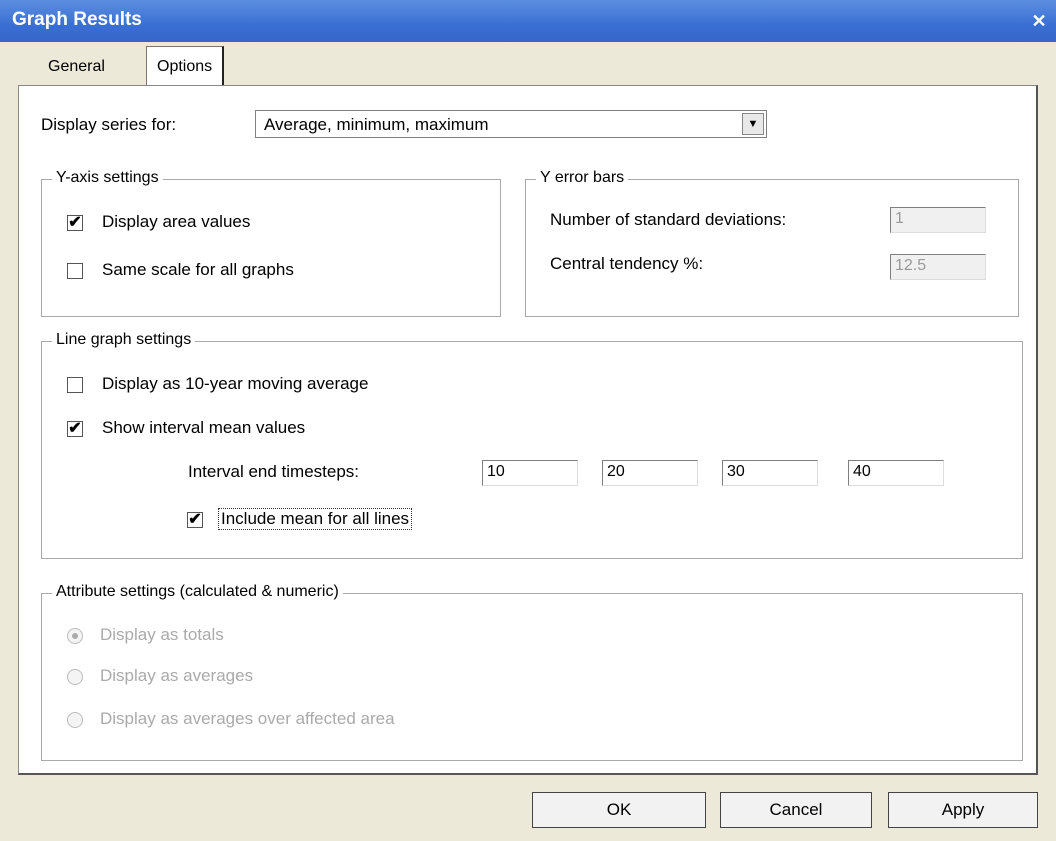  I want to click on tab-general: General, so click(76, 67).